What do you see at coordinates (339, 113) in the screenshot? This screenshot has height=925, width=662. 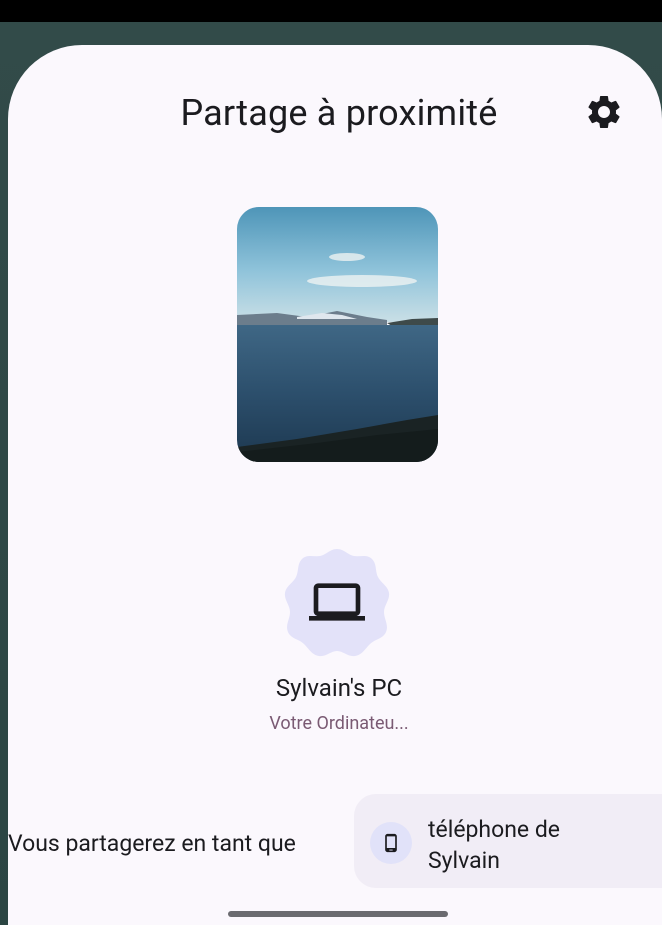 I see `sheet-title: Partage à proximité` at bounding box center [339, 113].